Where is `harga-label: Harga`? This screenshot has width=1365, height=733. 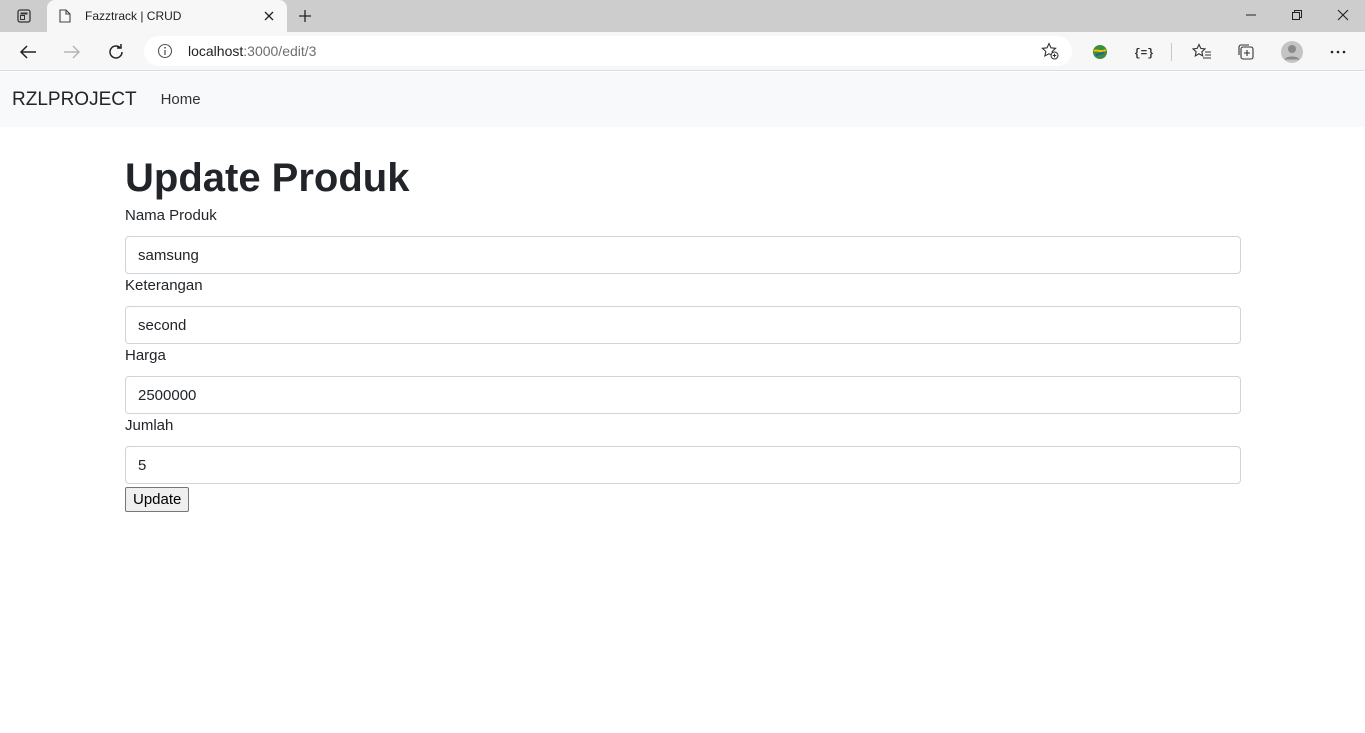 harga-label: Harga is located at coordinates (145, 355).